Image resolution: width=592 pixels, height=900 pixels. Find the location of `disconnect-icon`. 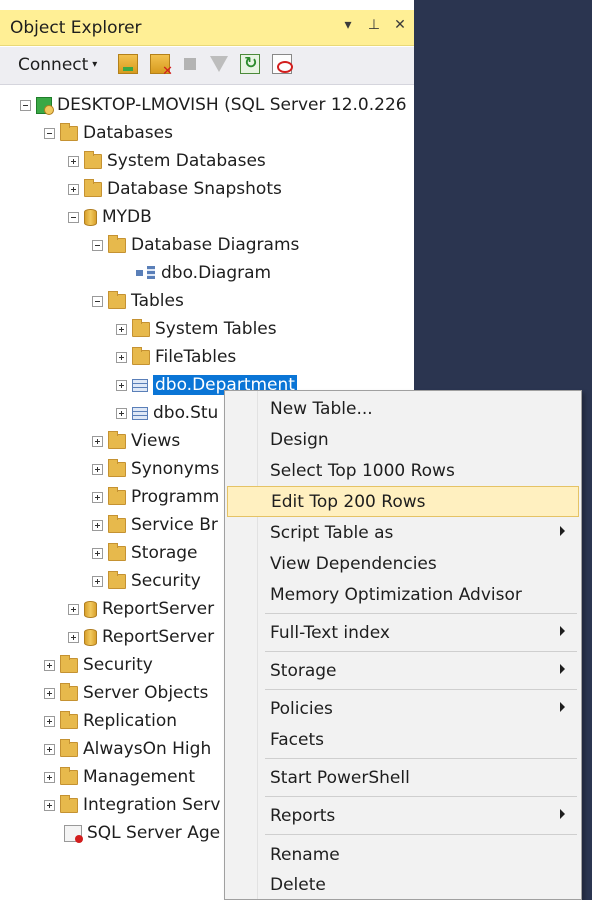

disconnect-icon is located at coordinates (161, 66).